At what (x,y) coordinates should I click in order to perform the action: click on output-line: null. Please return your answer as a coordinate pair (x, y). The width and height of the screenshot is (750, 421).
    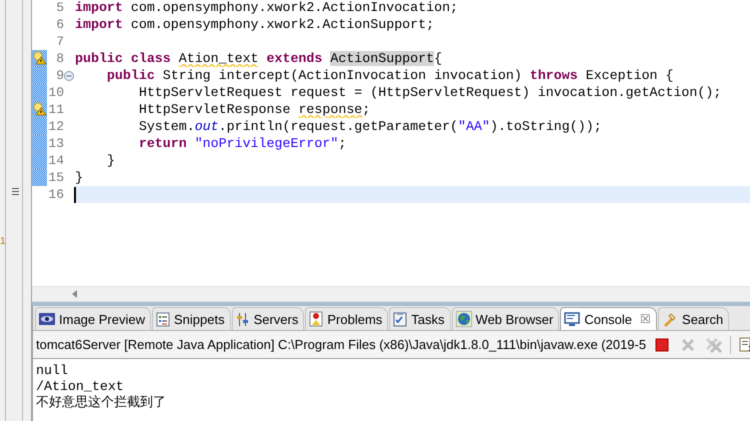
    Looking at the image, I should click on (52, 371).